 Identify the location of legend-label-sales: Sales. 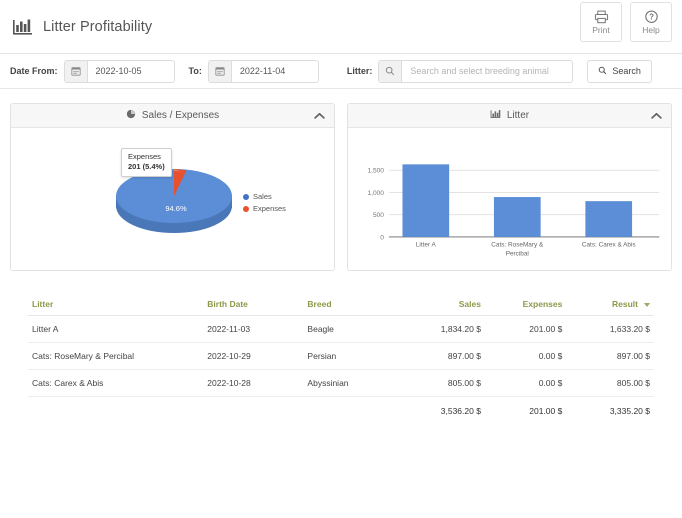
(262, 196).